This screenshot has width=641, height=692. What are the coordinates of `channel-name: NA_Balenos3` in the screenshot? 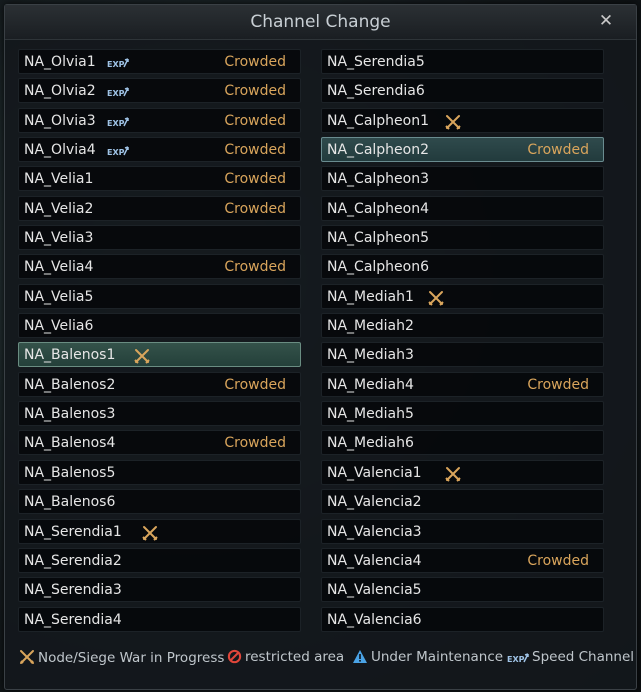 It's located at (70, 414).